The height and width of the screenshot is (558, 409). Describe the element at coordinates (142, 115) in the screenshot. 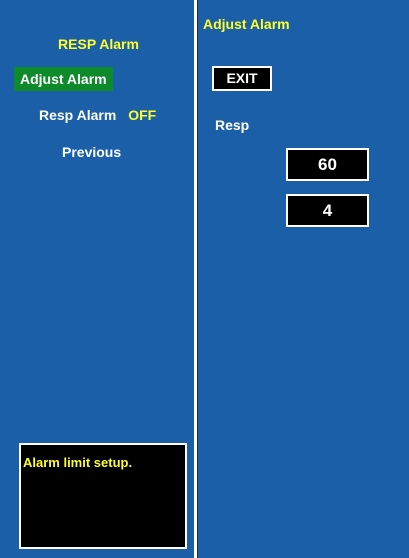

I see `resp-alarm-status: OFF` at that location.